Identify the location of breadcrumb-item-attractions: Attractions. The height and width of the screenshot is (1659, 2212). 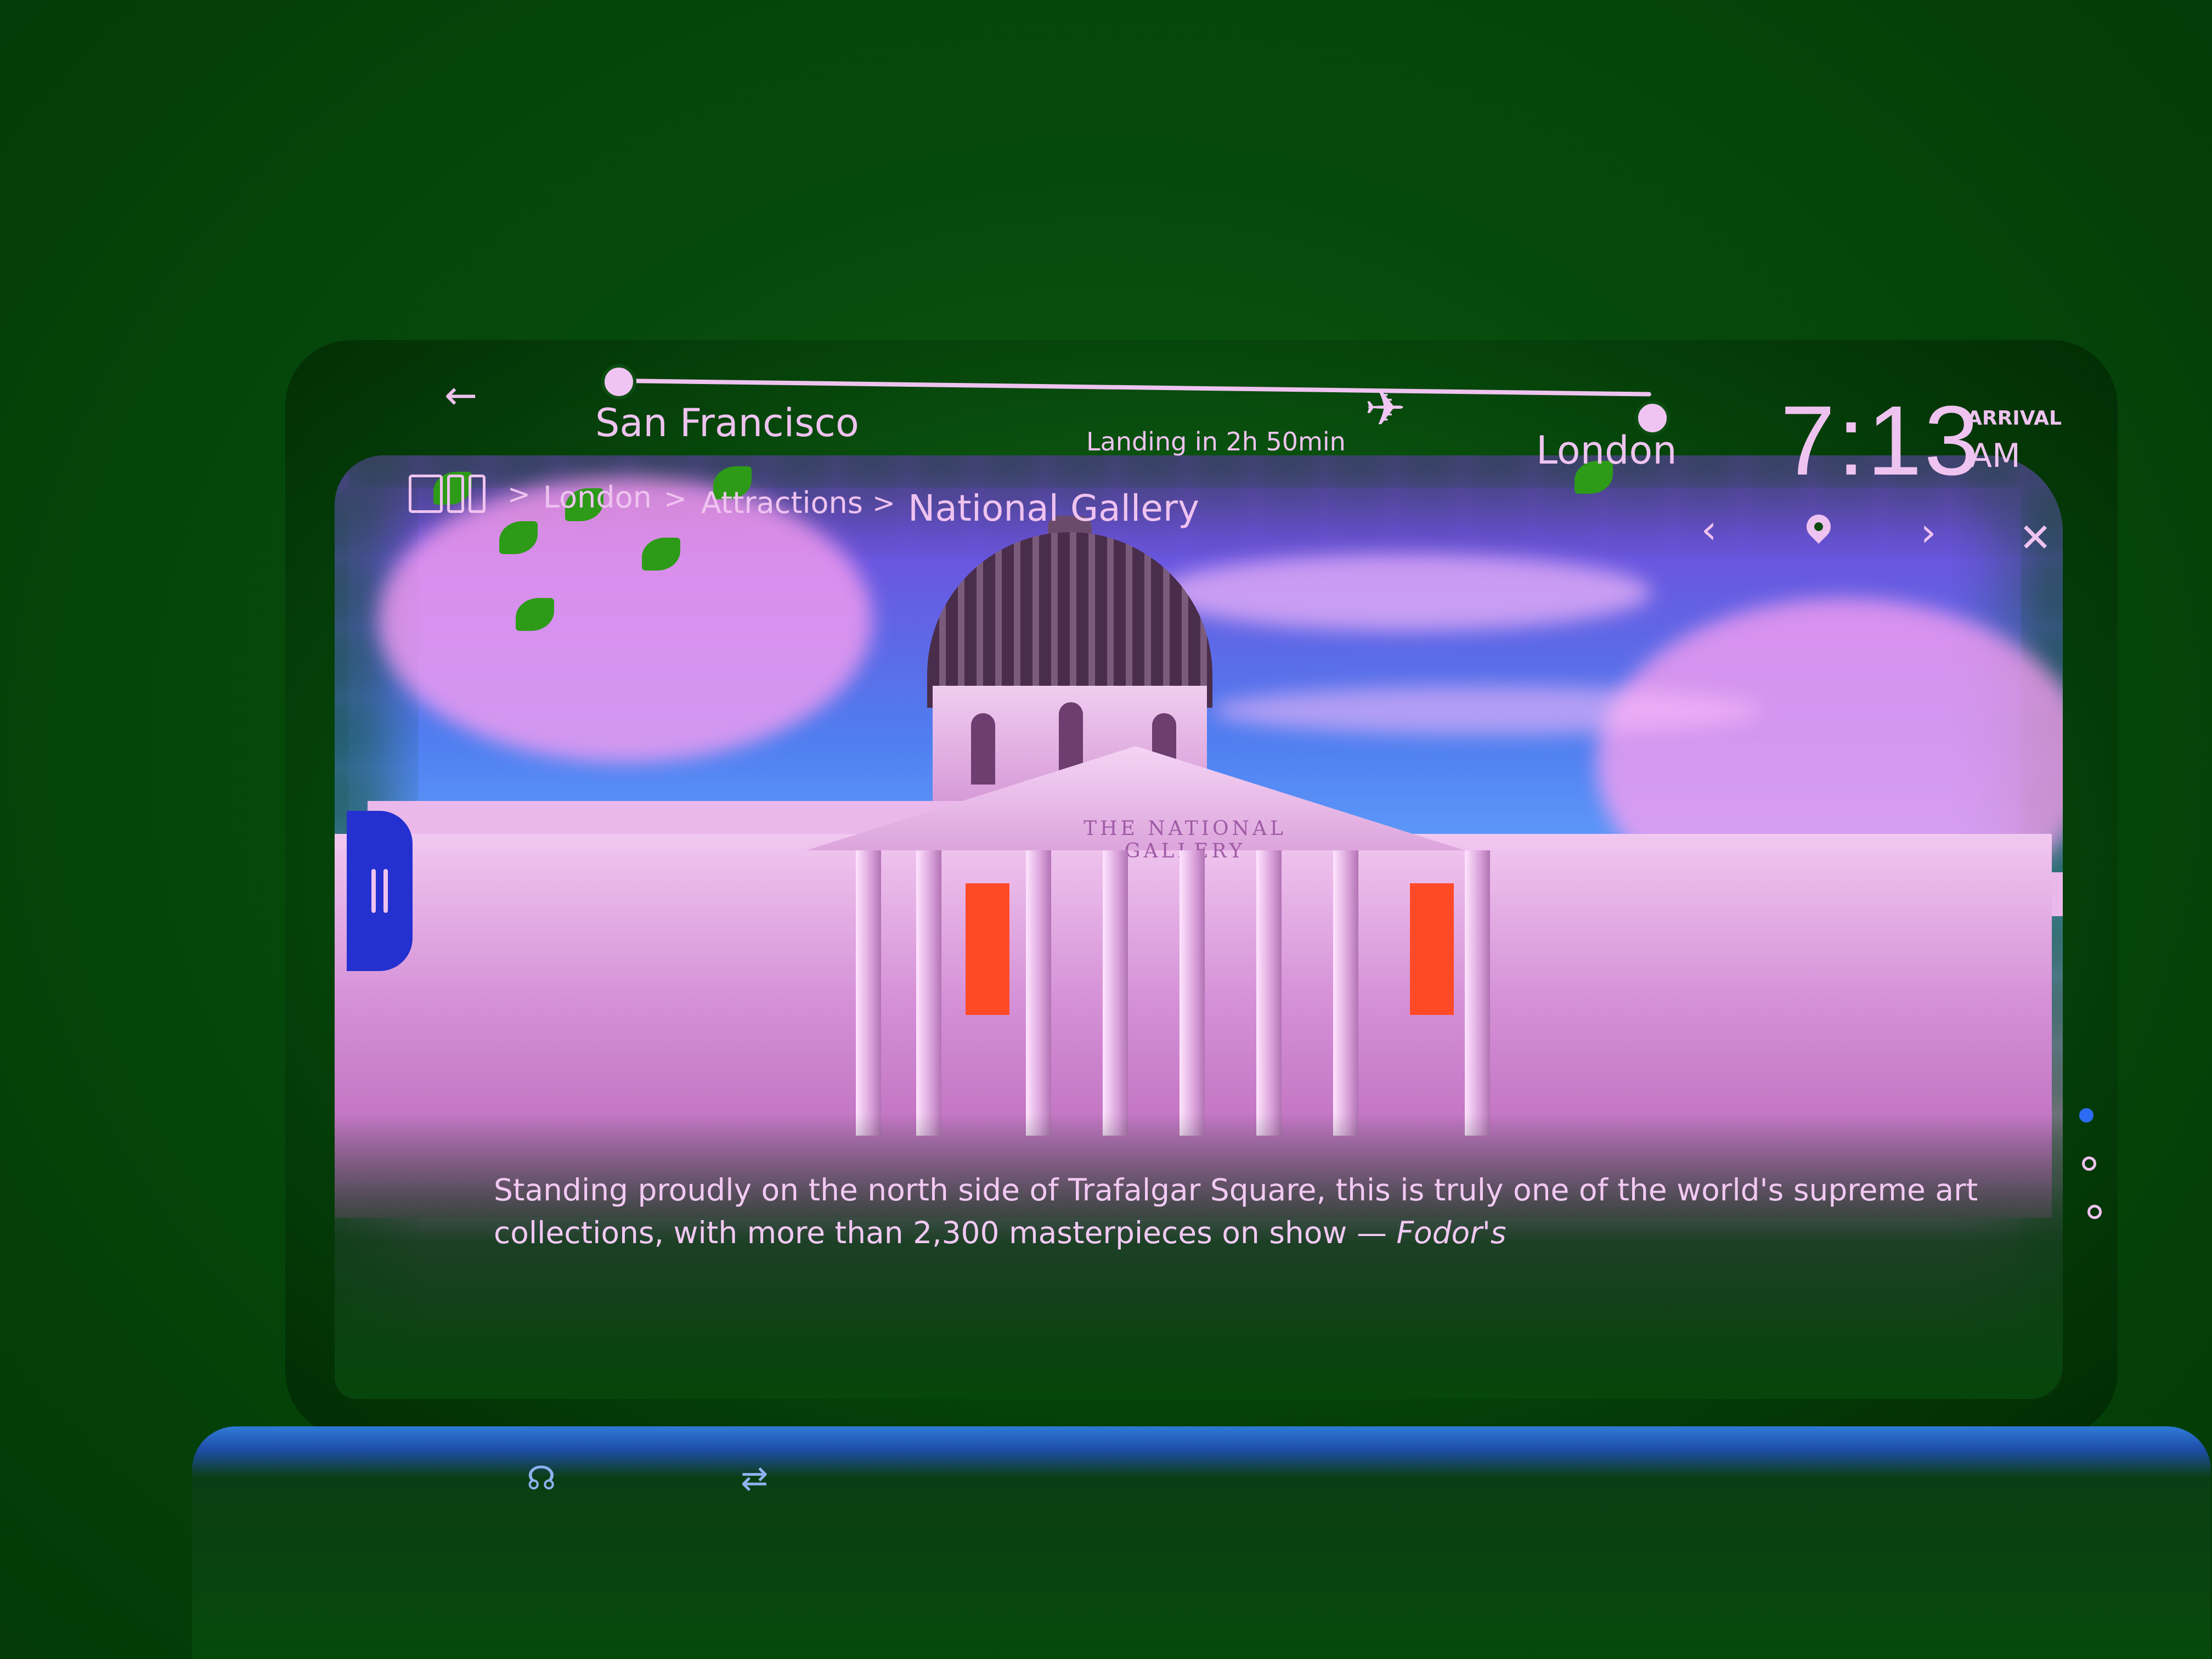
(782, 503).